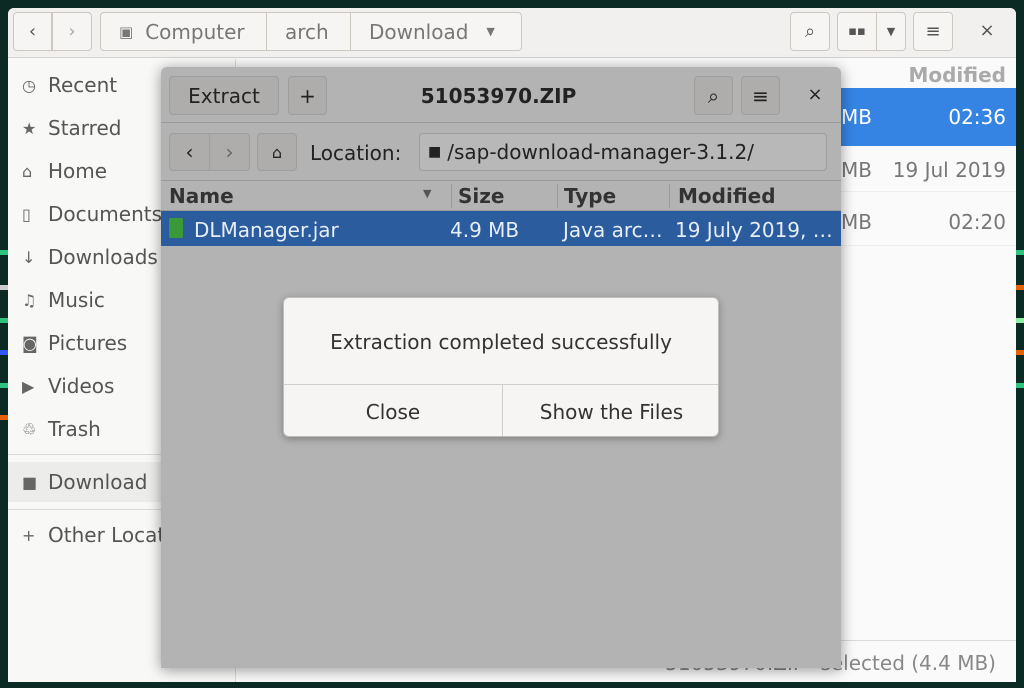 The image size is (1024, 688). I want to click on path-arch: arch, so click(308, 31).